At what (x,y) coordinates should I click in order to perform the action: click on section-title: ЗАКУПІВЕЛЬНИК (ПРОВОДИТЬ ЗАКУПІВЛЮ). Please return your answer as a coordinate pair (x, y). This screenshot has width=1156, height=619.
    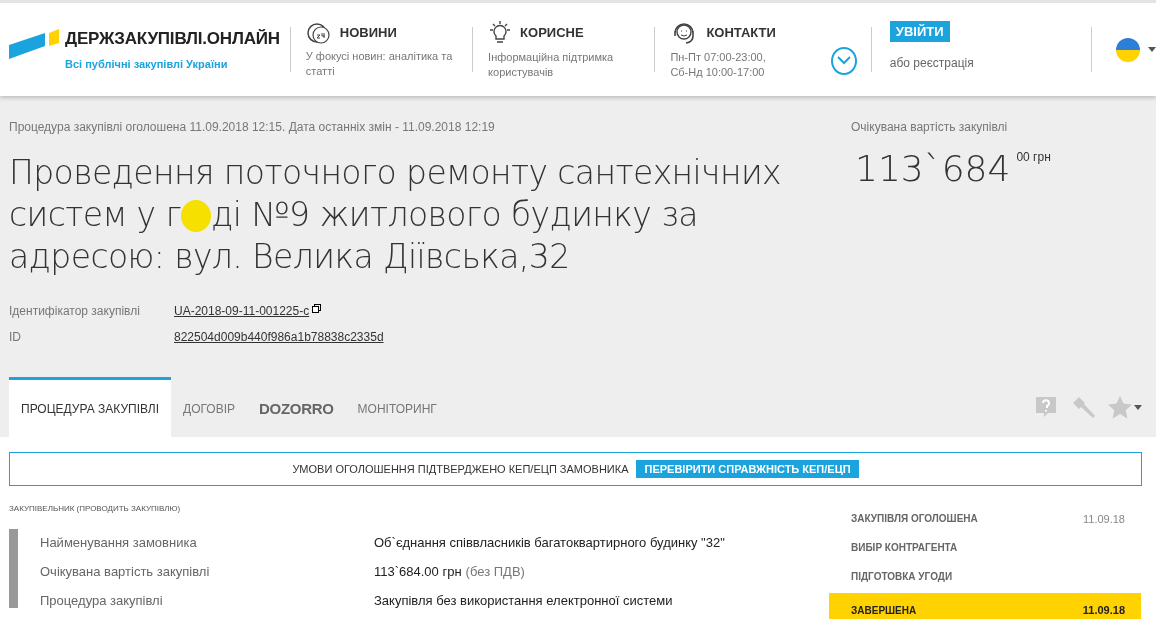
    Looking at the image, I should click on (95, 508).